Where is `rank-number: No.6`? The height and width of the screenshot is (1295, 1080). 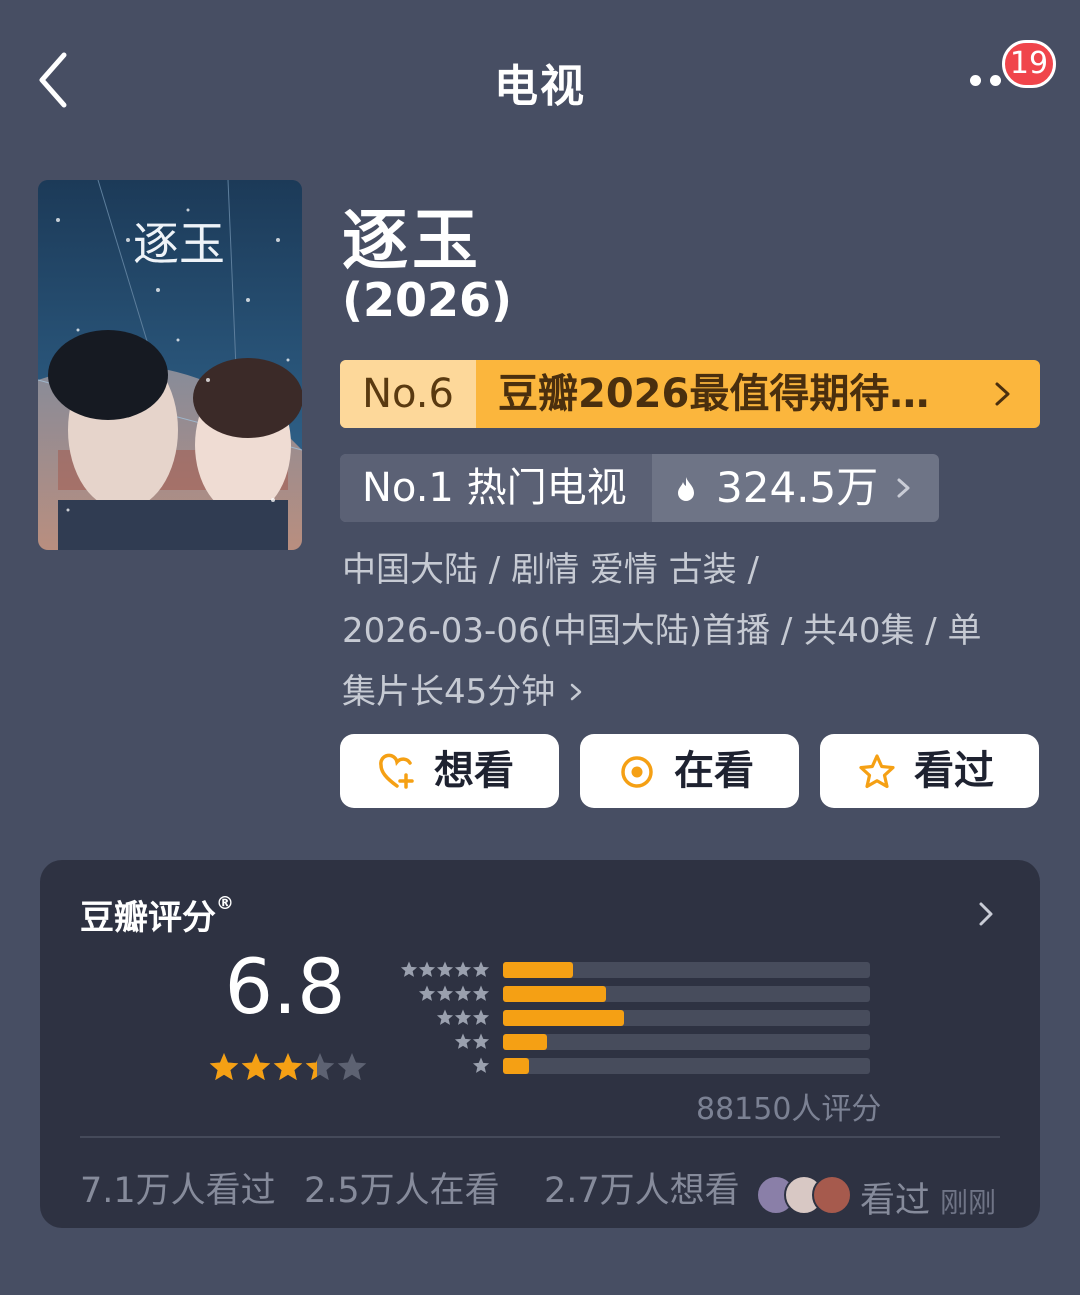 rank-number: No.6 is located at coordinates (408, 394).